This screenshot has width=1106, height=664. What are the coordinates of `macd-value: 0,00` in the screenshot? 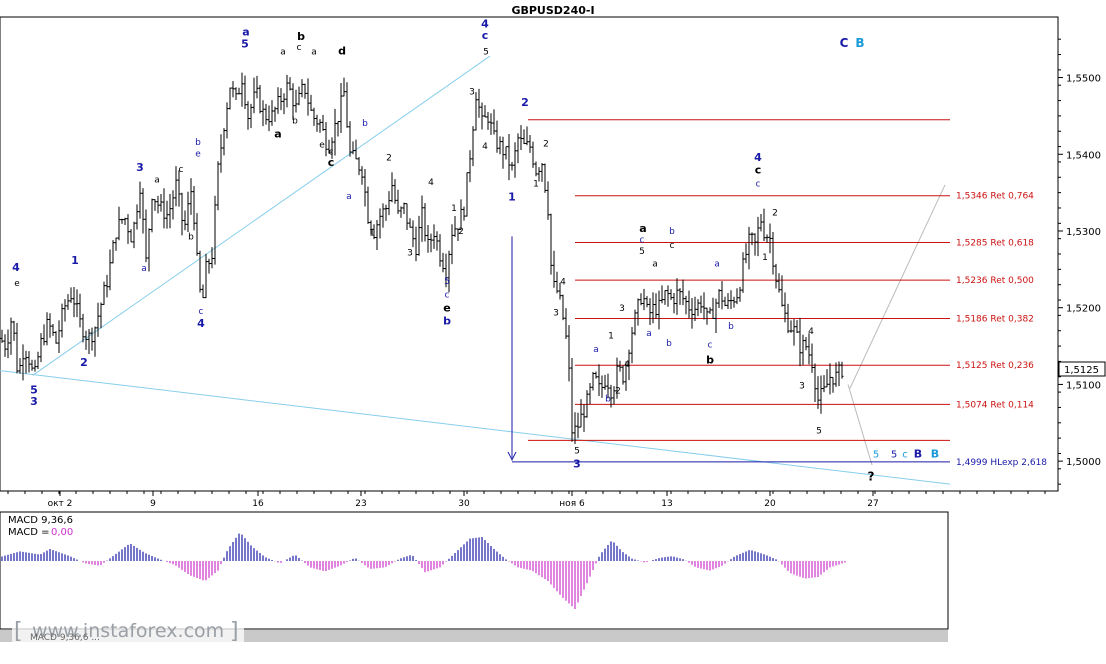 It's located at (62, 532).